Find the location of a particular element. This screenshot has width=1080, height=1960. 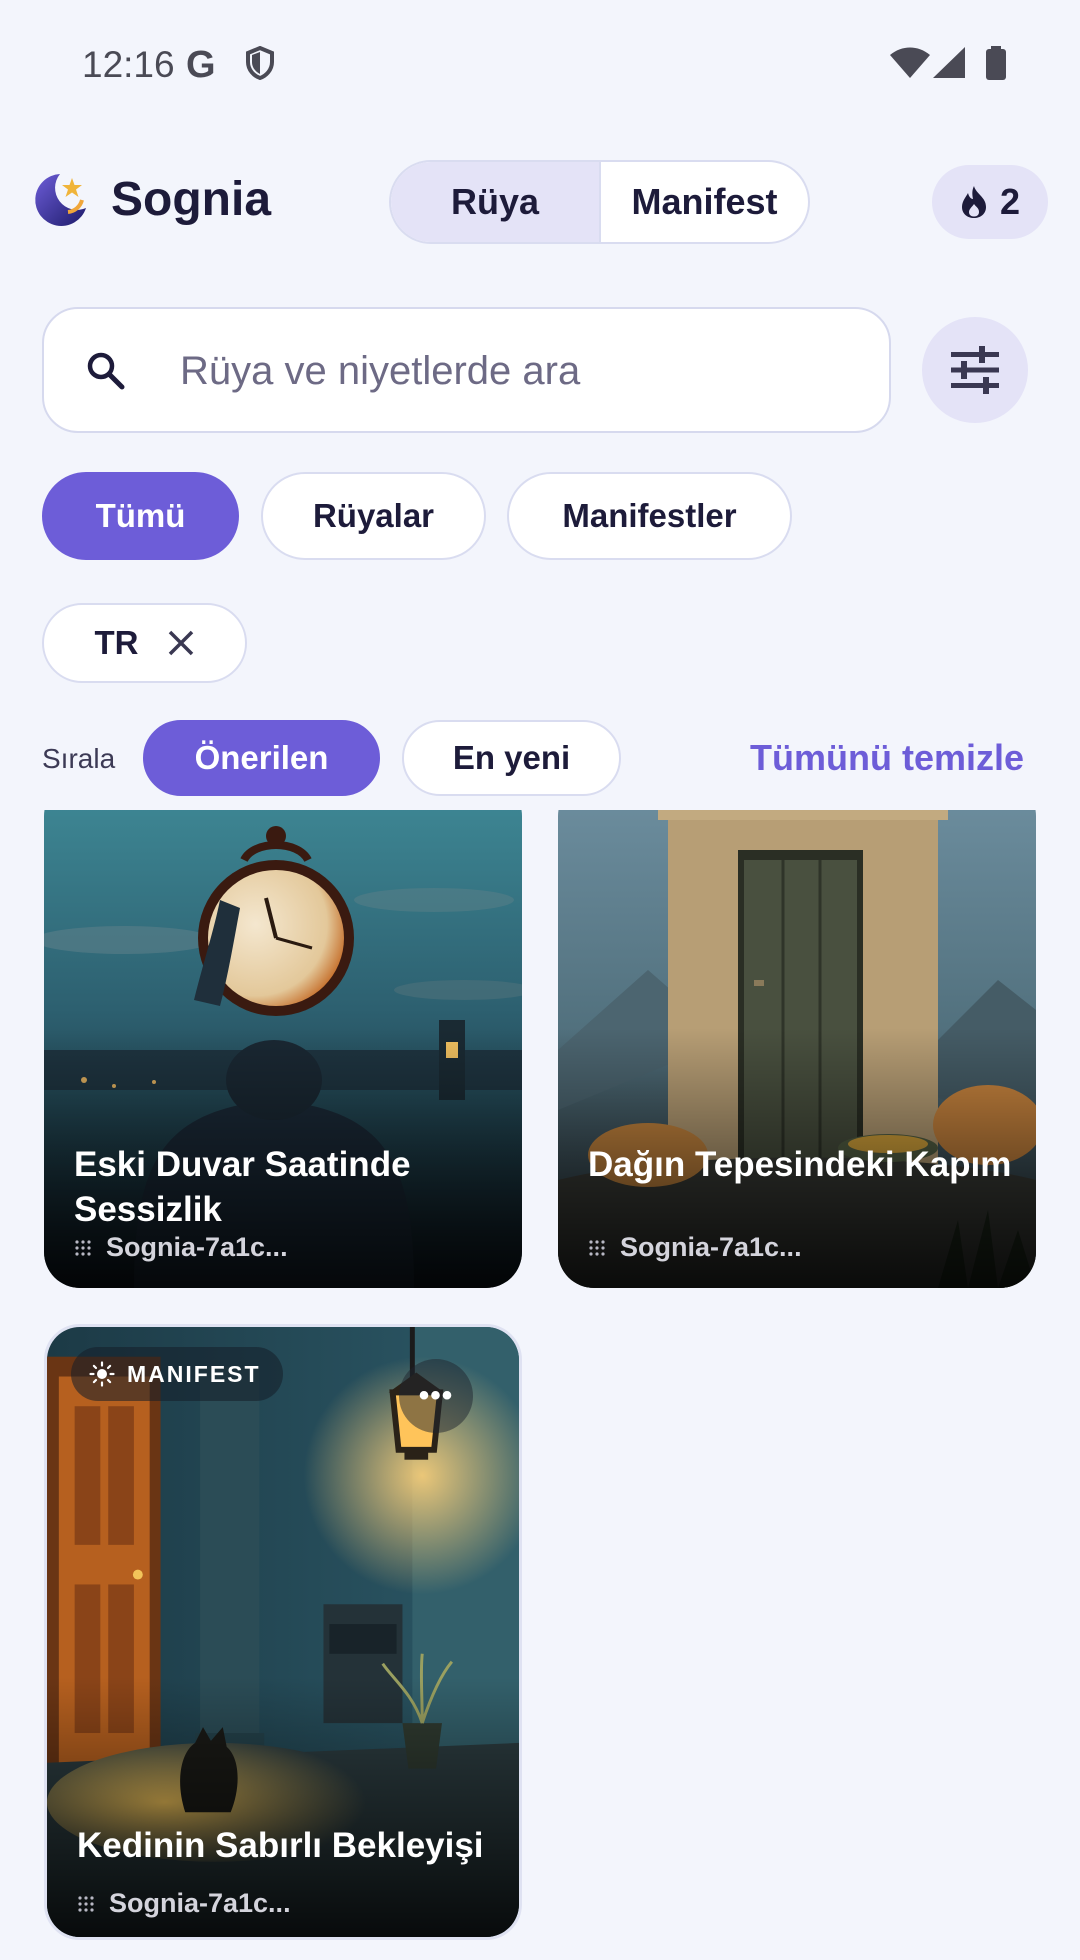

sort-newest: En yeni is located at coordinates (511, 758).